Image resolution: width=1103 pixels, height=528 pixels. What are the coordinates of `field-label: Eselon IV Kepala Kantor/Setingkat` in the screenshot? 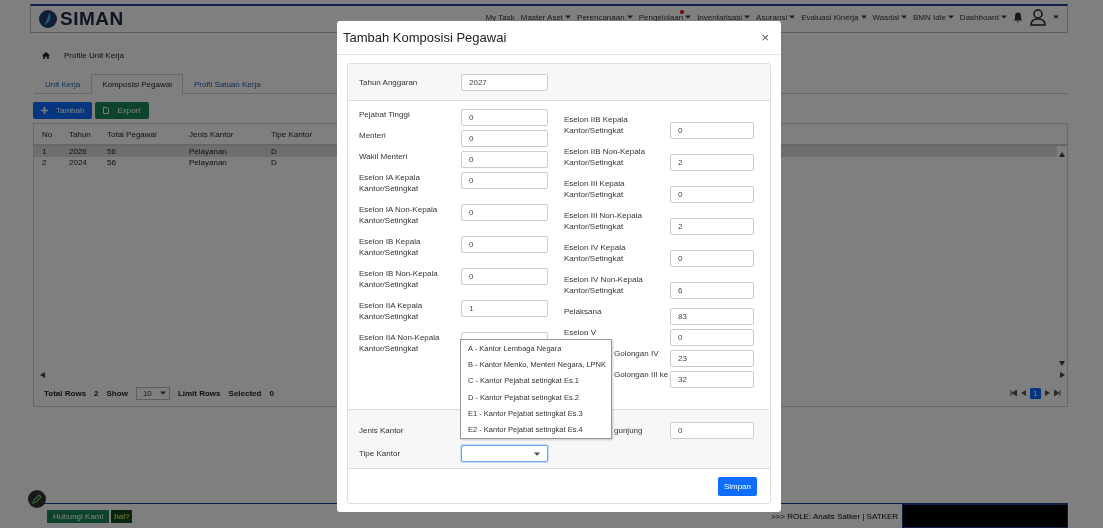 It's located at (595, 253).